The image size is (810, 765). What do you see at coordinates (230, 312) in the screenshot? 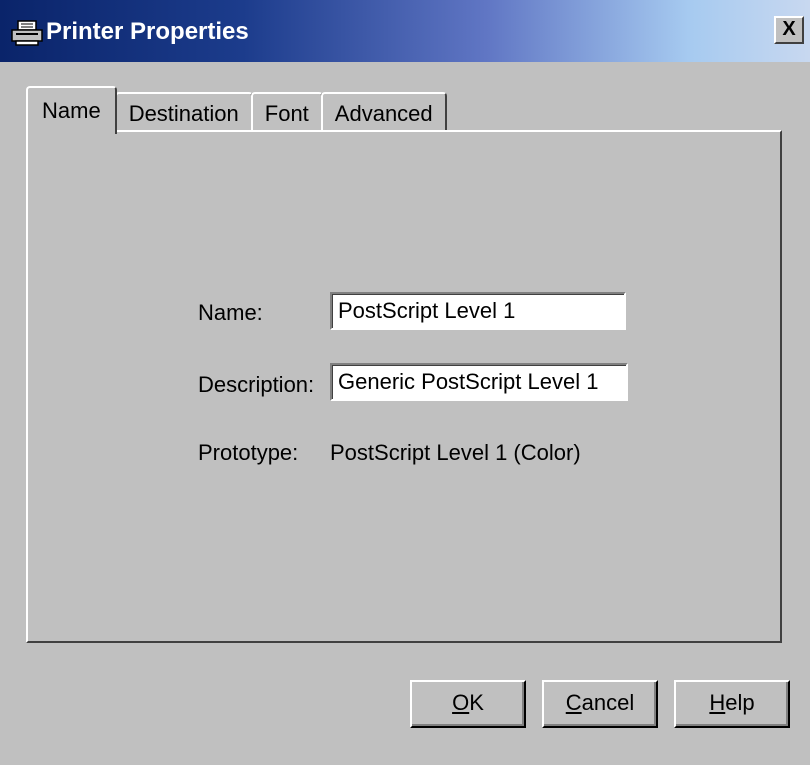
I see `name-label: Name:` at bounding box center [230, 312].